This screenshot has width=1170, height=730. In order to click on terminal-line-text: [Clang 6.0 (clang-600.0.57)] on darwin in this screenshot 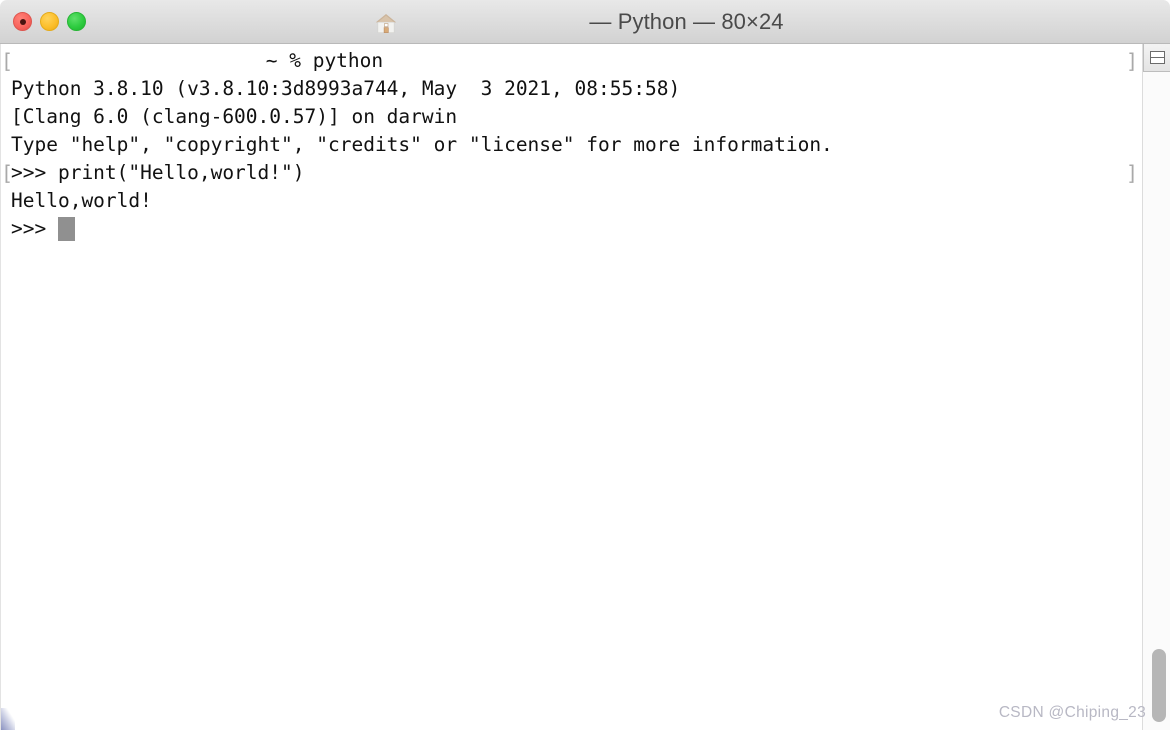, I will do `click(234, 116)`.